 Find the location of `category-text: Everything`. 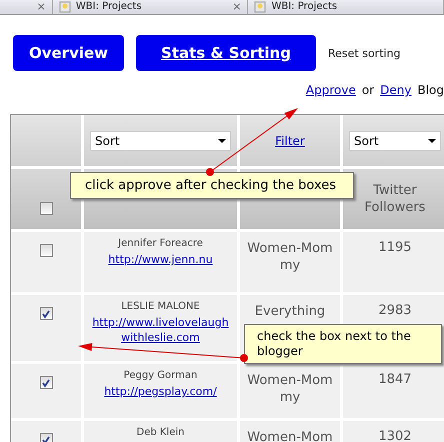

category-text: Everything is located at coordinates (290, 311).